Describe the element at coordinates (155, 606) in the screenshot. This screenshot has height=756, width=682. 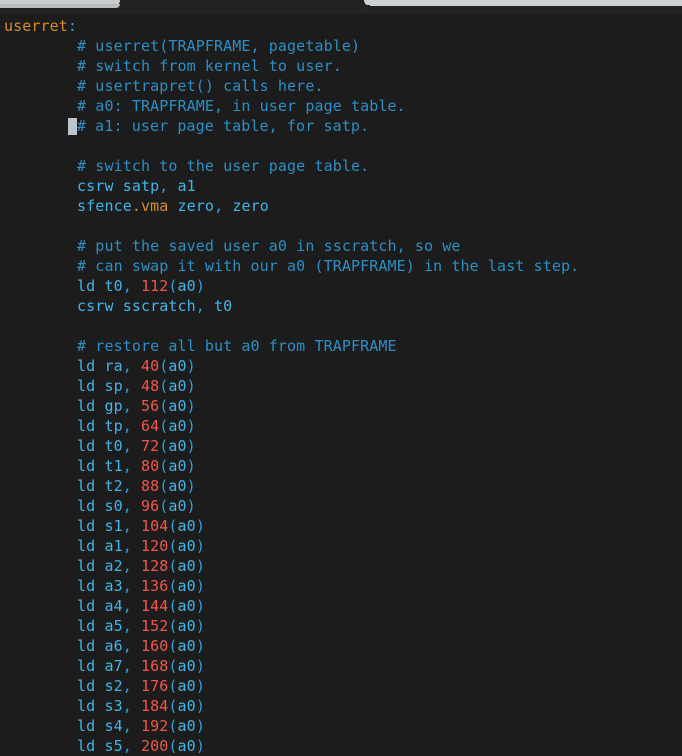
I see `code-number: 144` at that location.